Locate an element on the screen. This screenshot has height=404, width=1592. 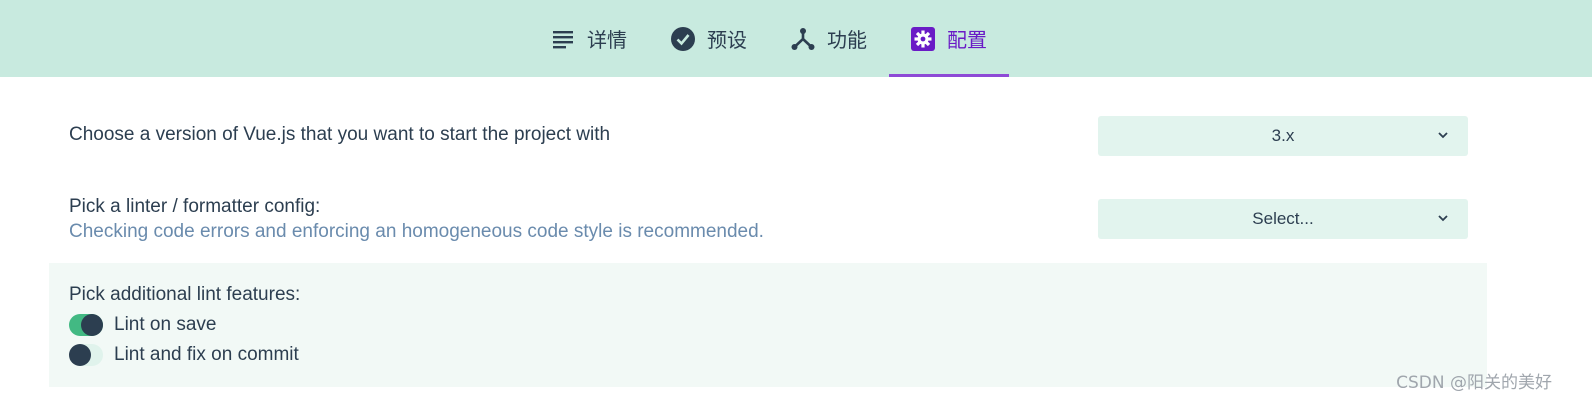
lint-features-title: Pick additional lint features: is located at coordinates (185, 294).